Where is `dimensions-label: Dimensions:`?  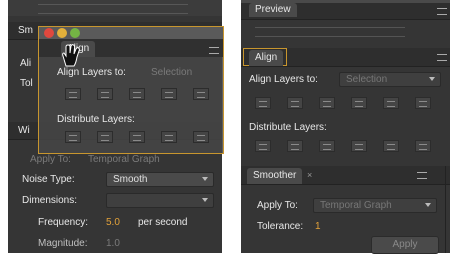 dimensions-label: Dimensions: is located at coordinates (50, 200).